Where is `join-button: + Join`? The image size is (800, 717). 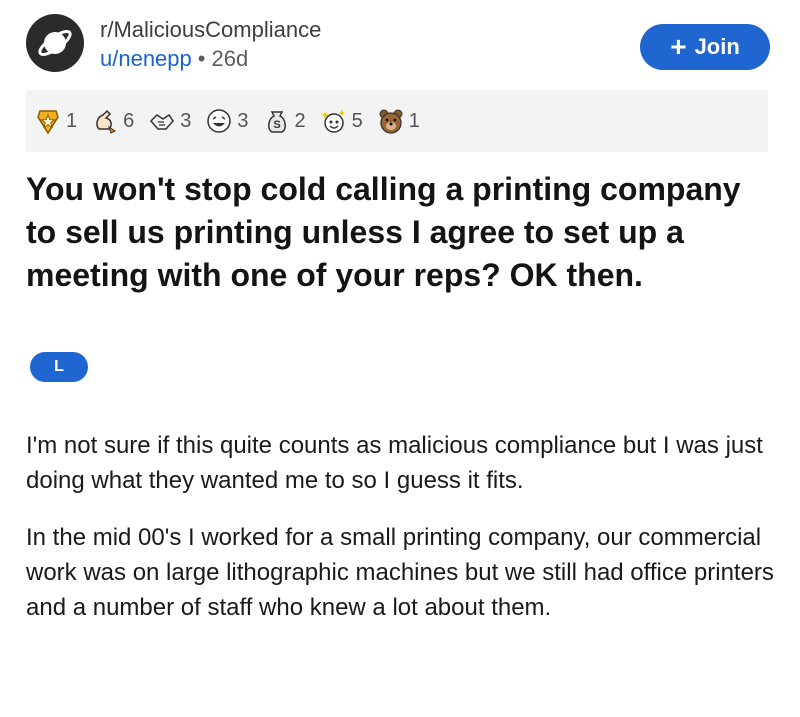
join-button: + Join is located at coordinates (705, 47).